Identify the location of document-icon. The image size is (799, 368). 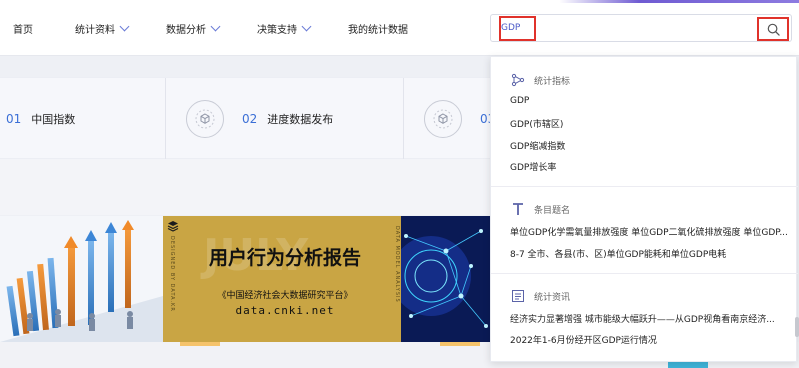
(518, 296).